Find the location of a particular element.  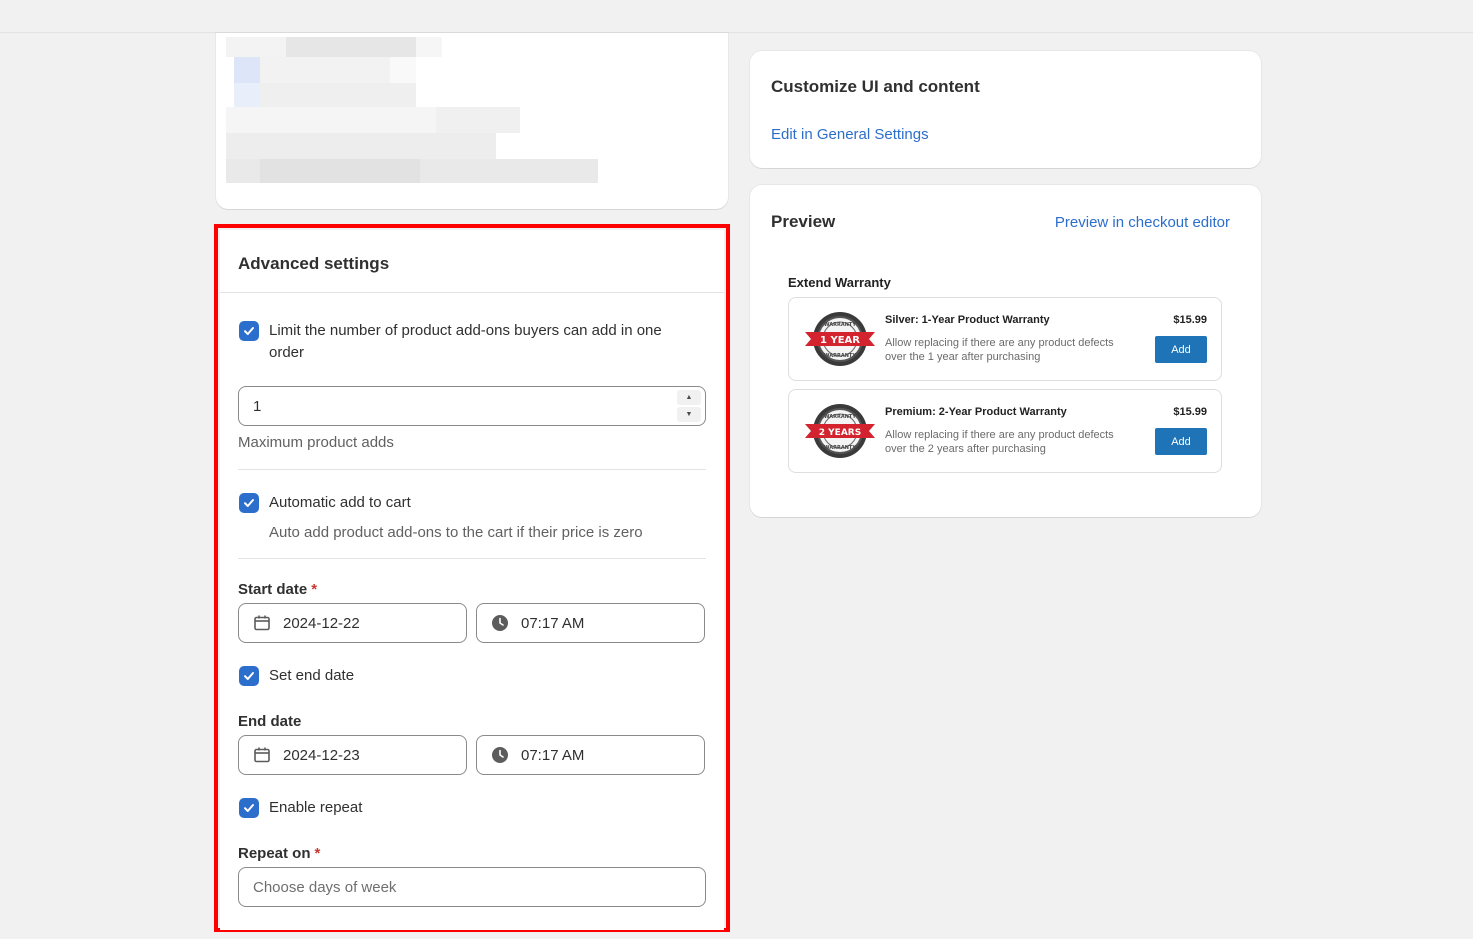

start-date-label: Start date * is located at coordinates (277, 589).